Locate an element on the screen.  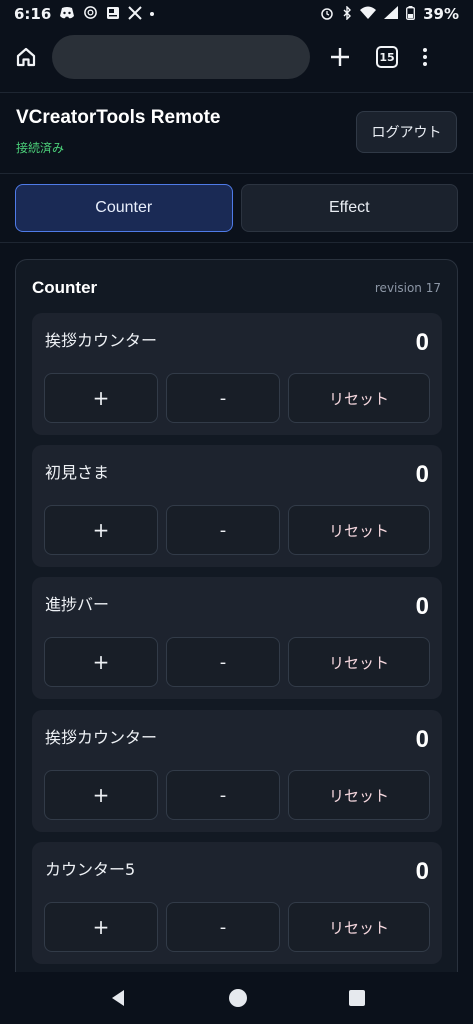
main-tabs: Counter Effect is located at coordinates (236, 208).